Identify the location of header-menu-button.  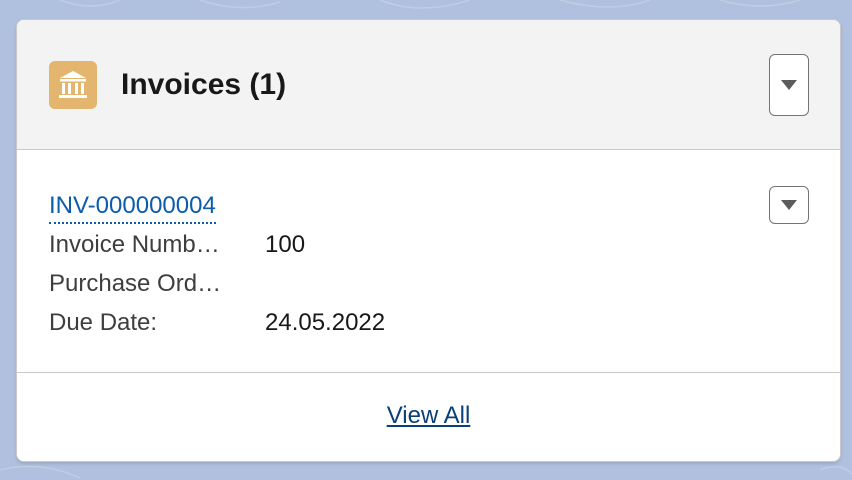
(789, 85).